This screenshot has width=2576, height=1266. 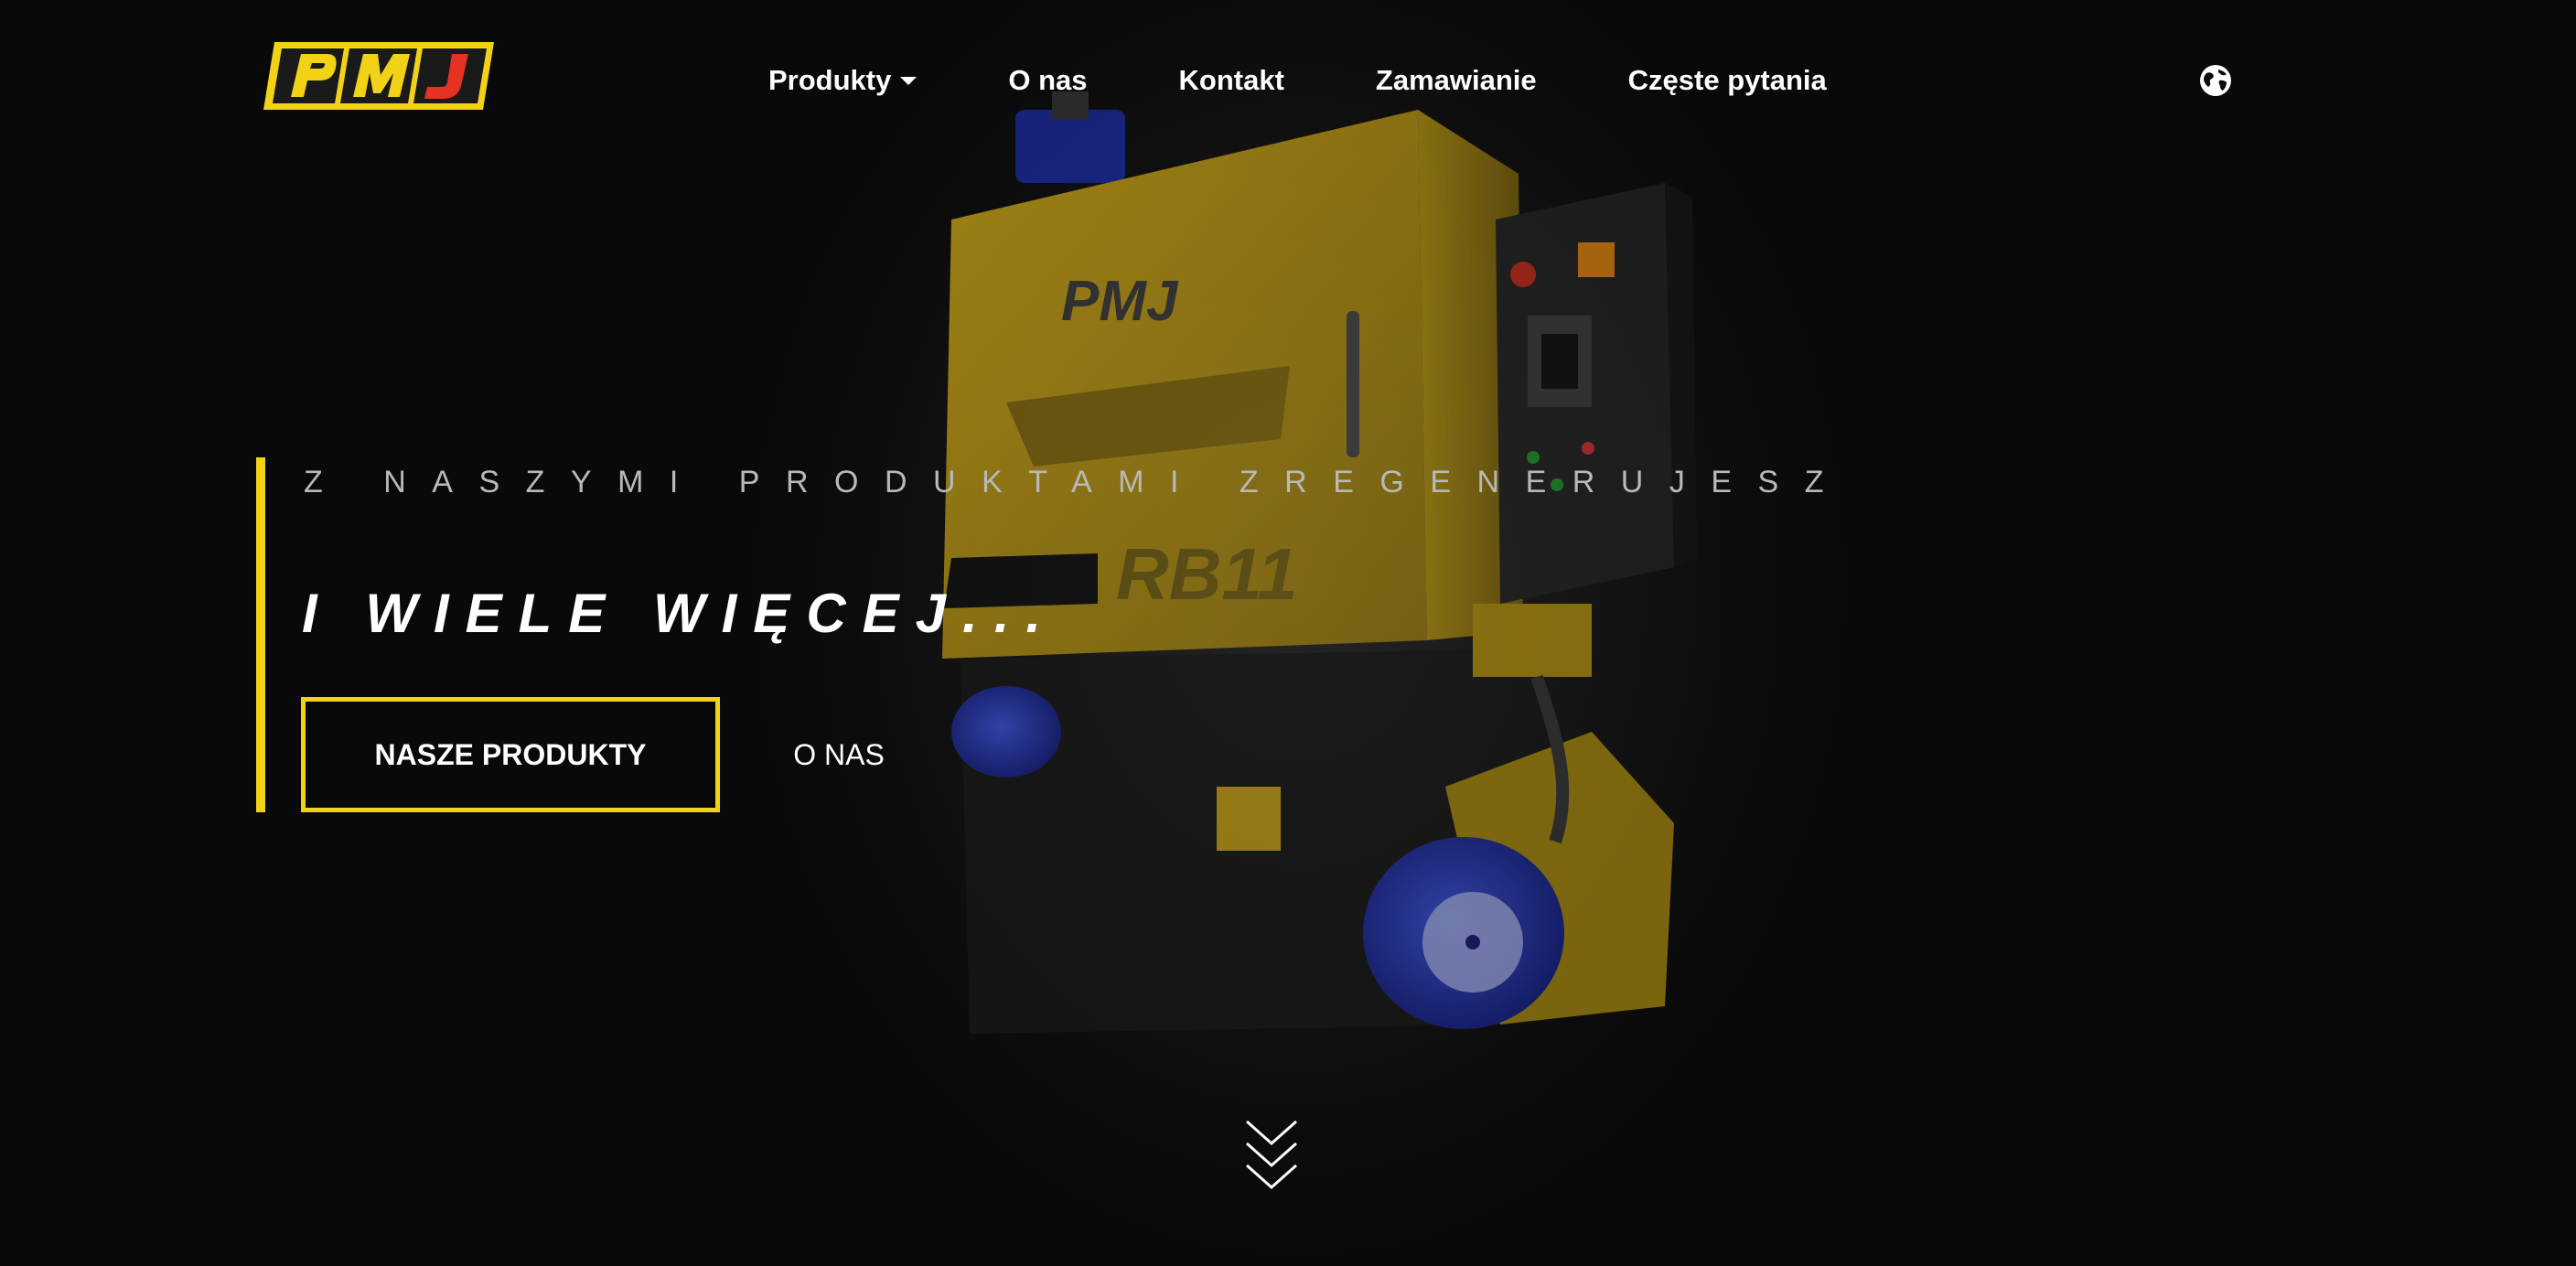 What do you see at coordinates (1271, 1154) in the screenshot?
I see `double-chevron-down-icon` at bounding box center [1271, 1154].